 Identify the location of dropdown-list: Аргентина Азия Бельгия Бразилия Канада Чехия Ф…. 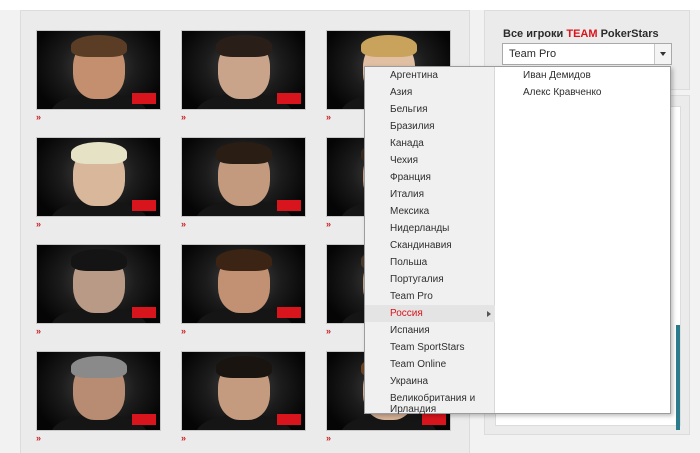
(430, 241).